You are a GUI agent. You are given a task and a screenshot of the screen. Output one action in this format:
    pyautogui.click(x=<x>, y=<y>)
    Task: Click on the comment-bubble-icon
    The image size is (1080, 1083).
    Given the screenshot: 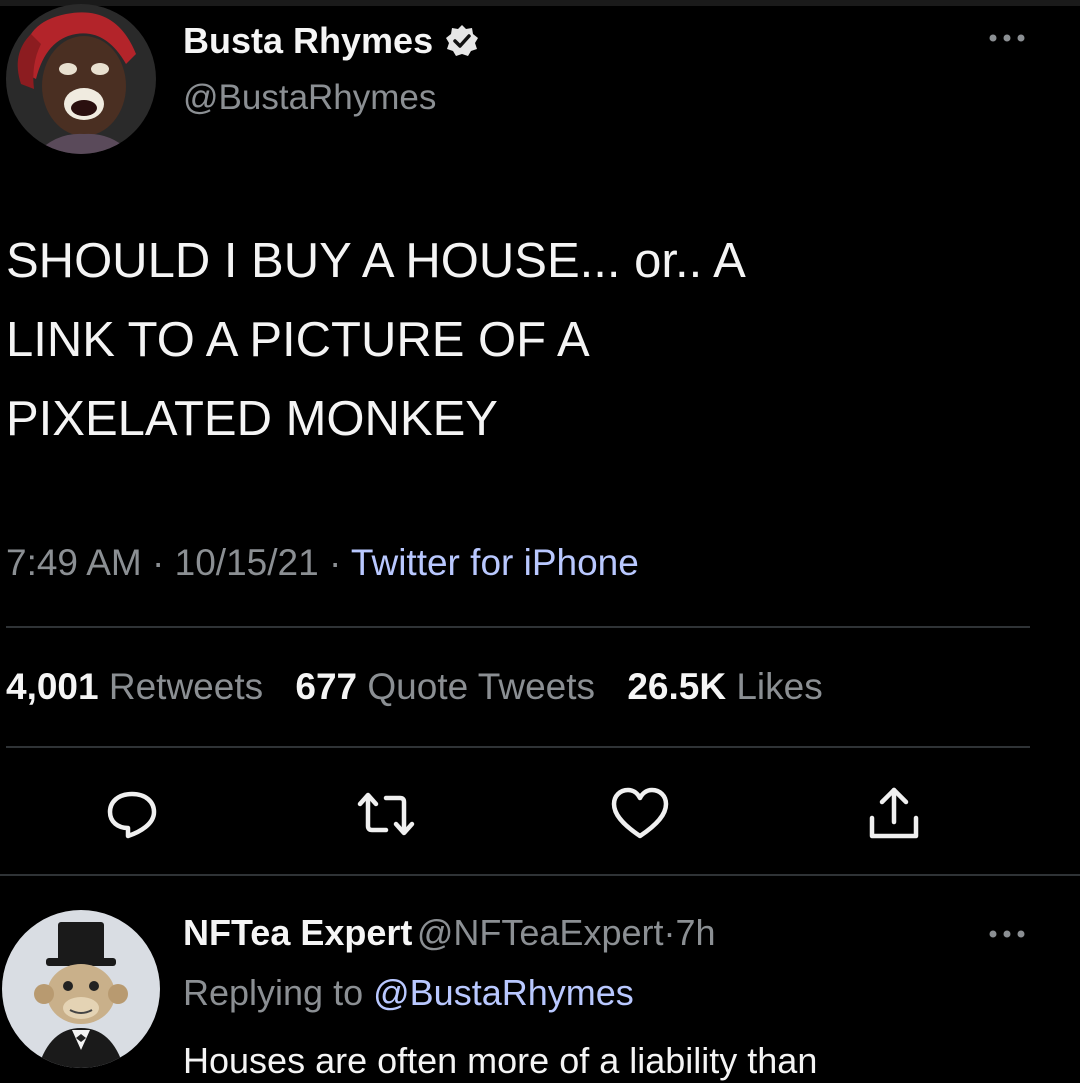 What is the action you would take?
    pyautogui.click(x=132, y=814)
    